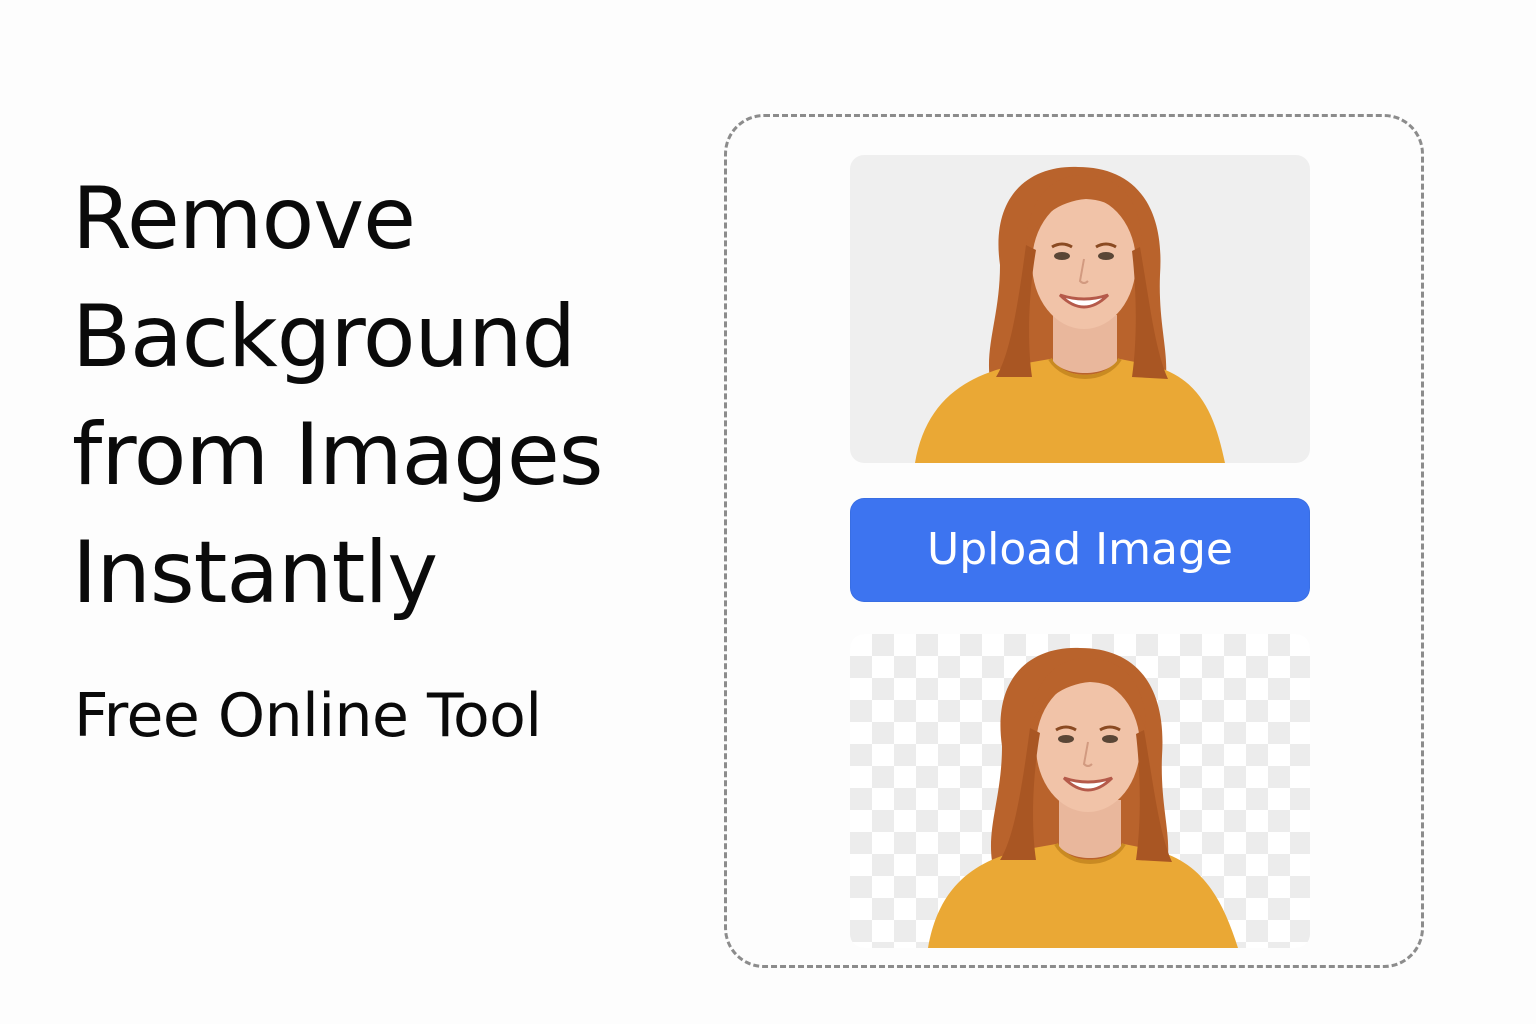  What do you see at coordinates (308, 716) in the screenshot?
I see `page-subtitle: Free Online Tool` at bounding box center [308, 716].